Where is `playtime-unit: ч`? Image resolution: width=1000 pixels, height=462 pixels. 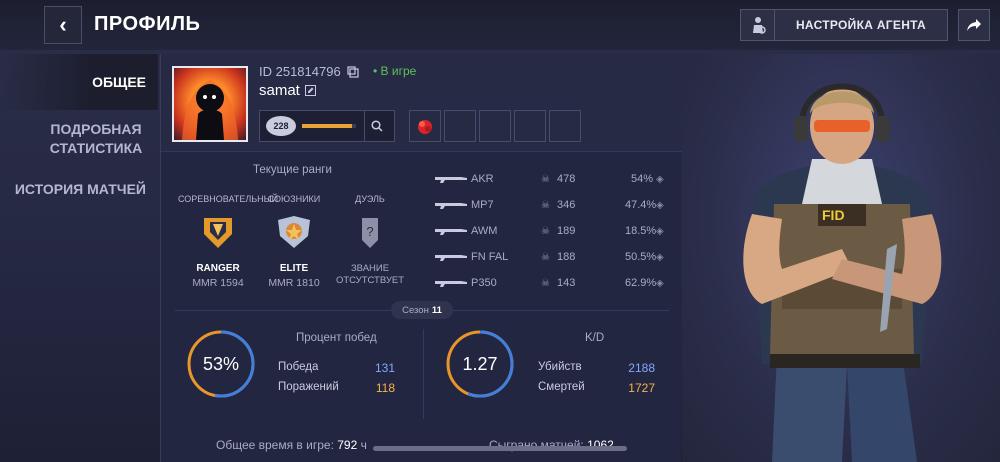
playtime-unit: ч is located at coordinates (363, 445).